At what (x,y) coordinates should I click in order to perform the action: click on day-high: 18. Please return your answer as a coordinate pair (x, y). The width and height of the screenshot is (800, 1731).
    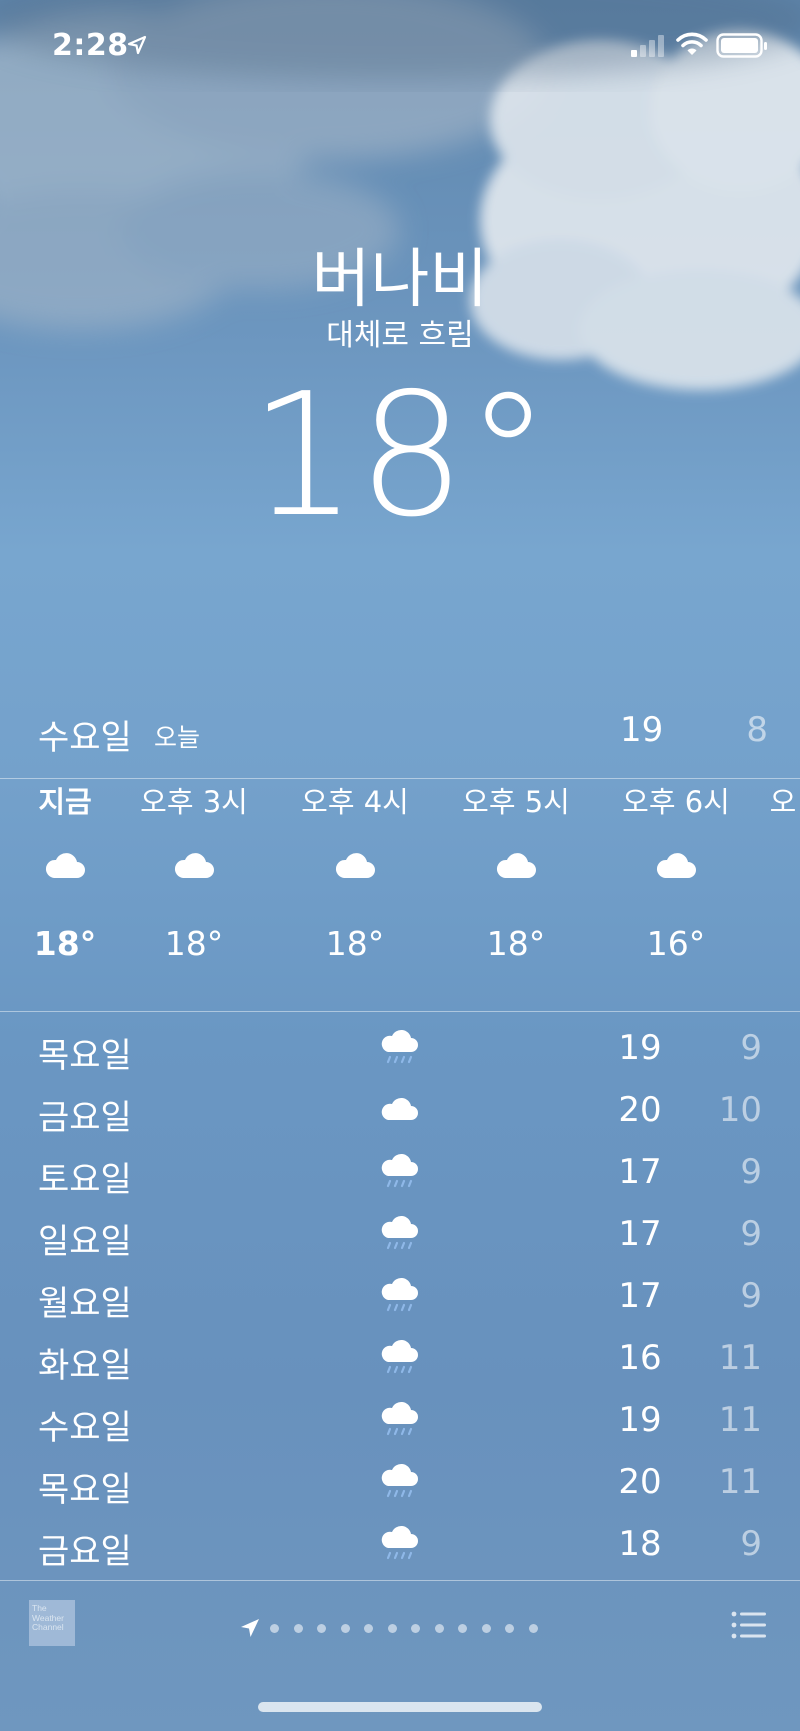
    Looking at the image, I should click on (640, 1544).